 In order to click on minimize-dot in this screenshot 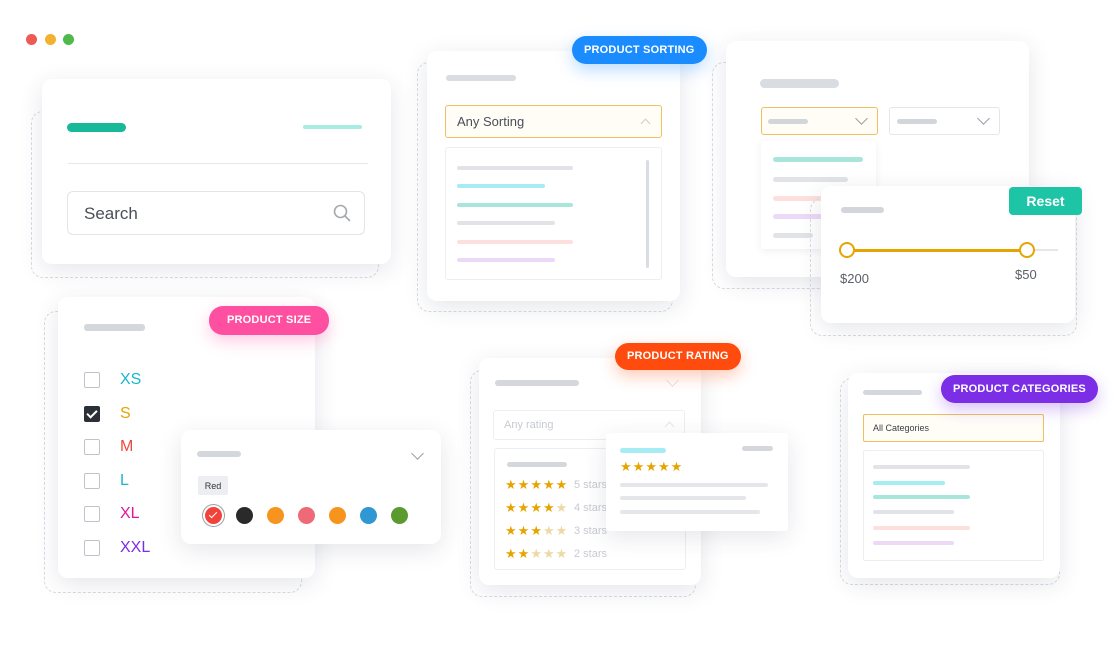, I will do `click(50, 39)`.